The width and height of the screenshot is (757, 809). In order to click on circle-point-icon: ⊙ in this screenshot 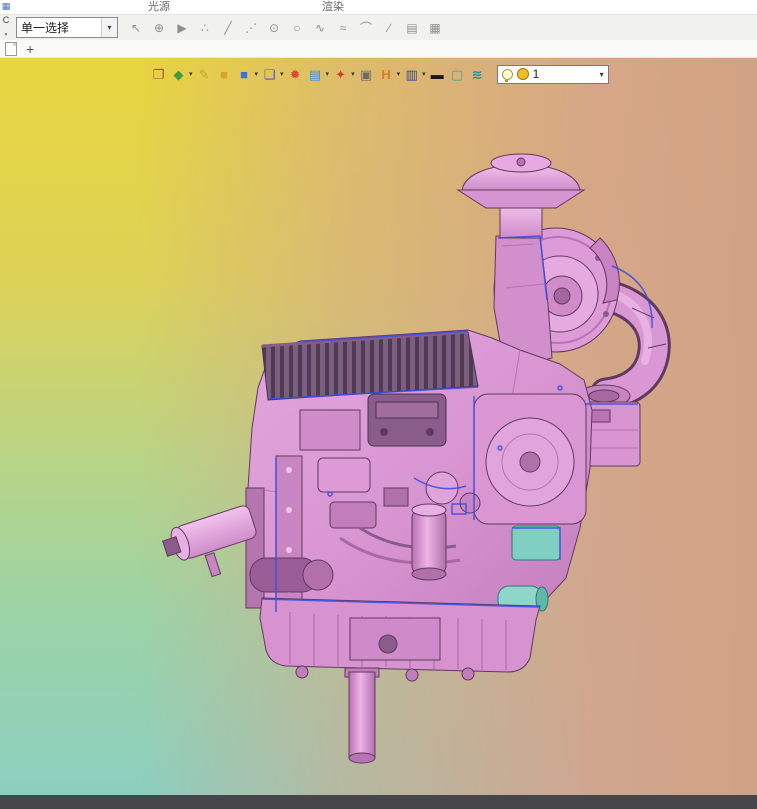, I will do `click(274, 28)`.